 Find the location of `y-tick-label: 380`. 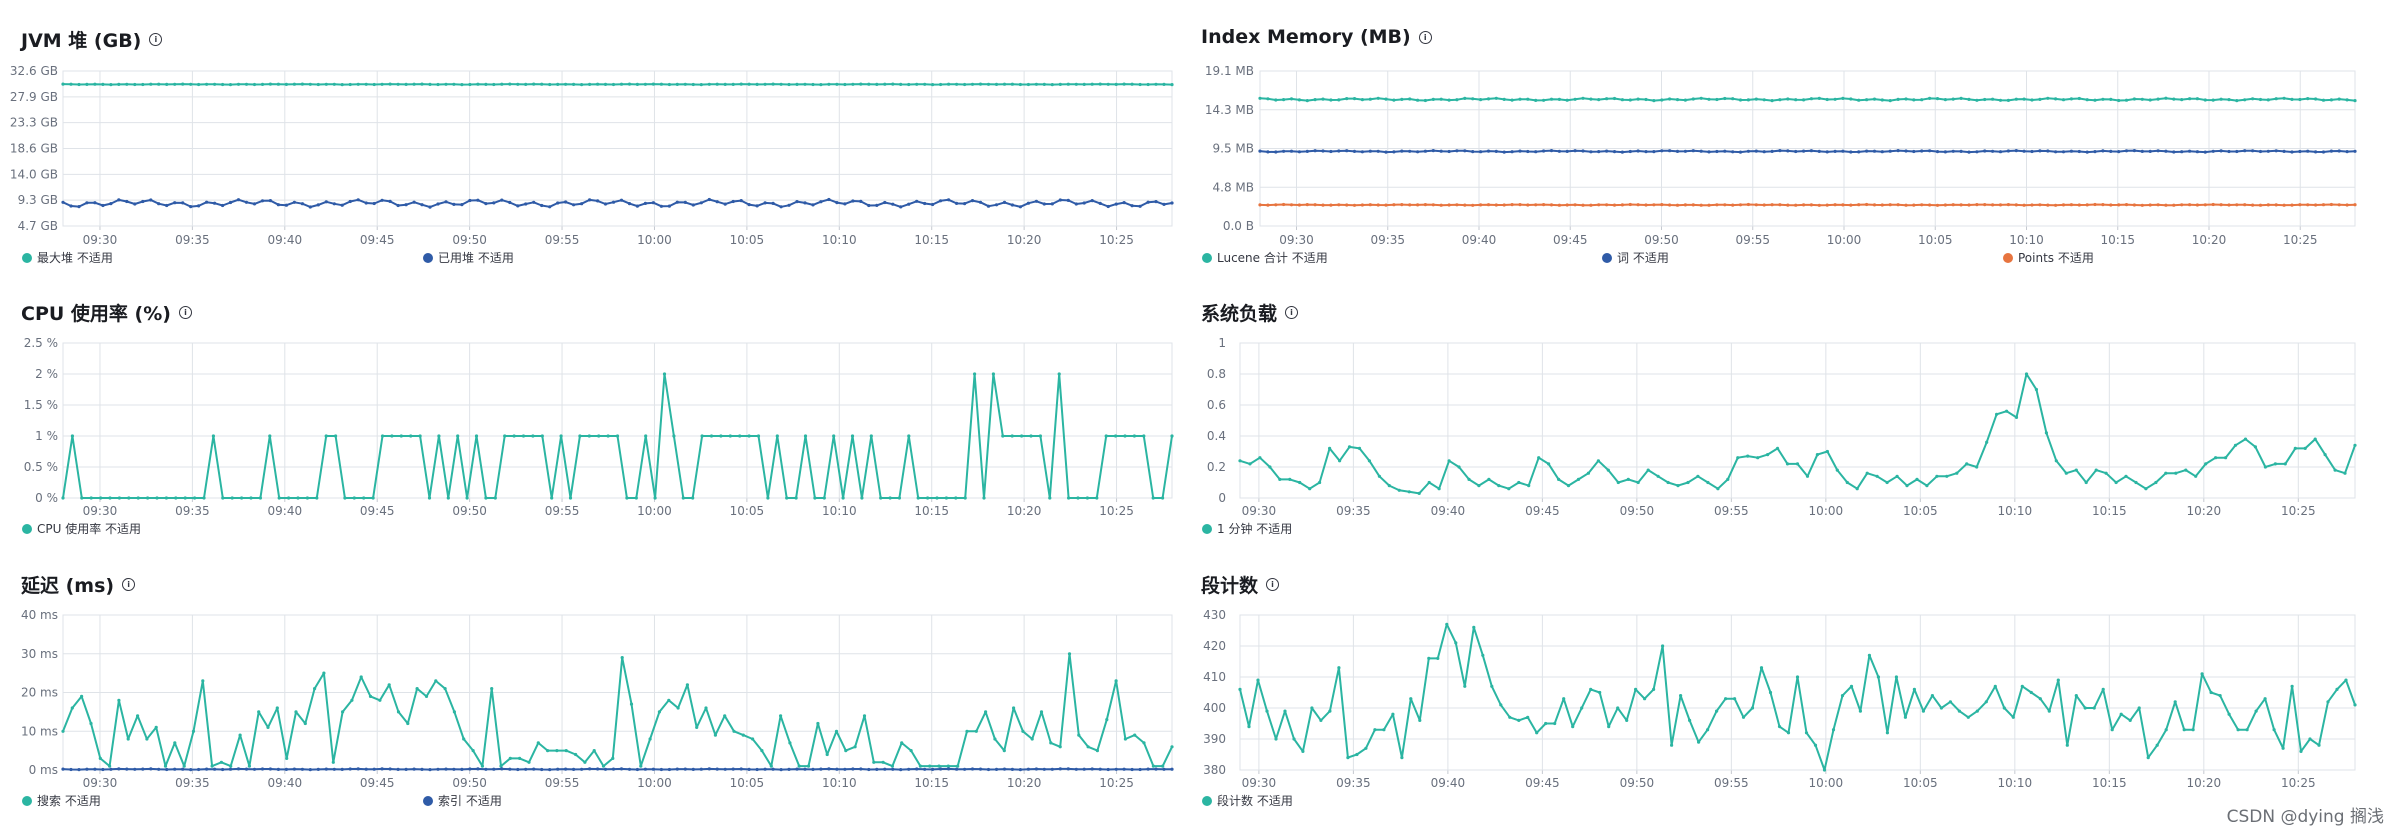

y-tick-label: 380 is located at coordinates (1214, 770).